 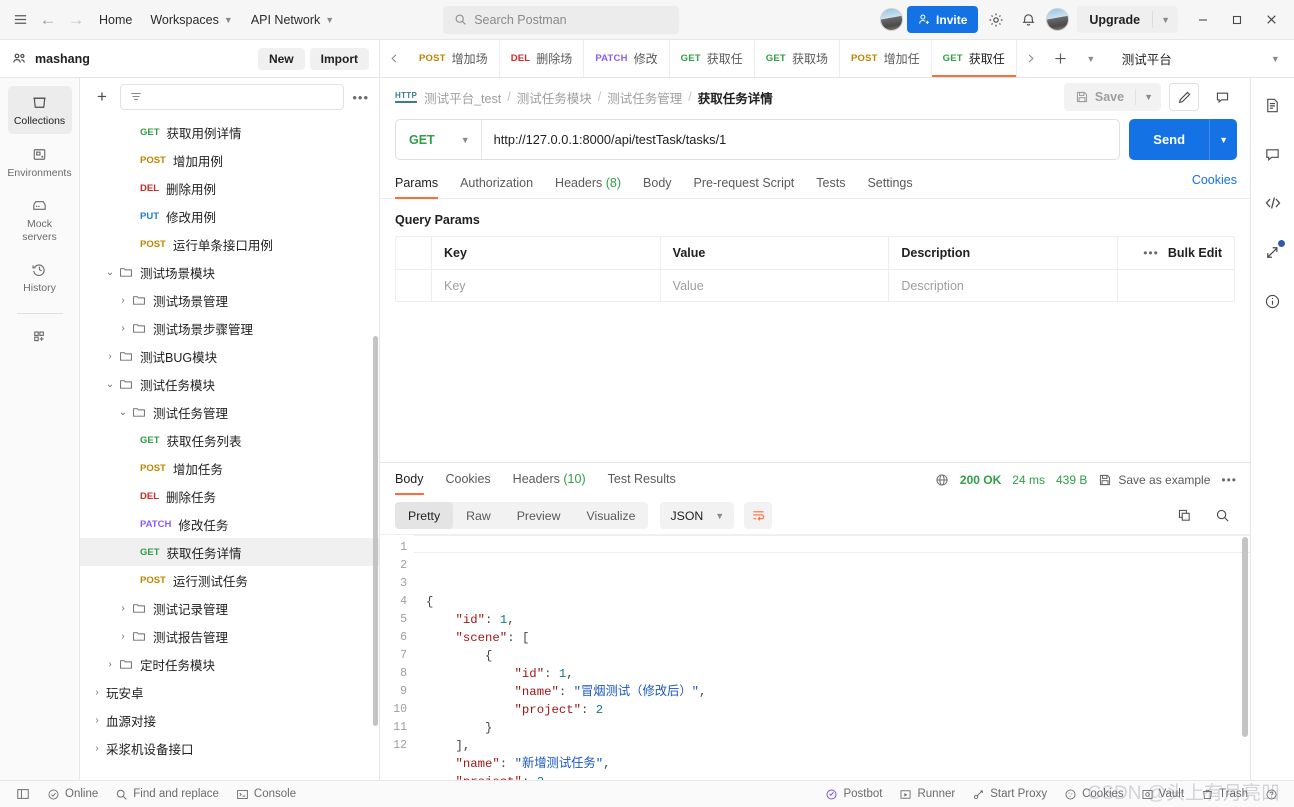 I want to click on body-scrollbar, so click(x=1245, y=637).